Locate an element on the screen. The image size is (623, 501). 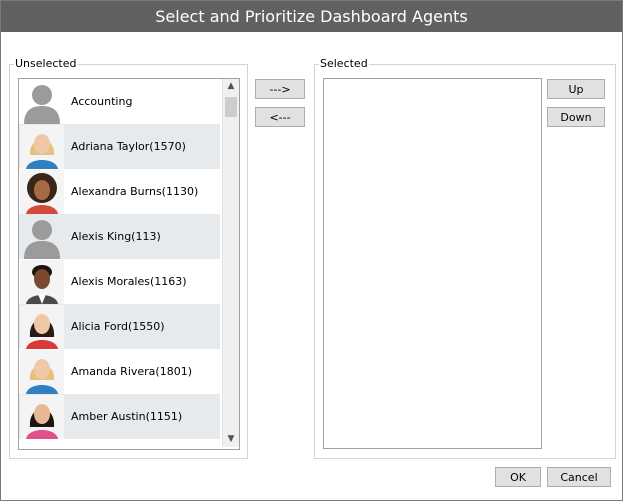
cancel-button: Cancel is located at coordinates (579, 477).